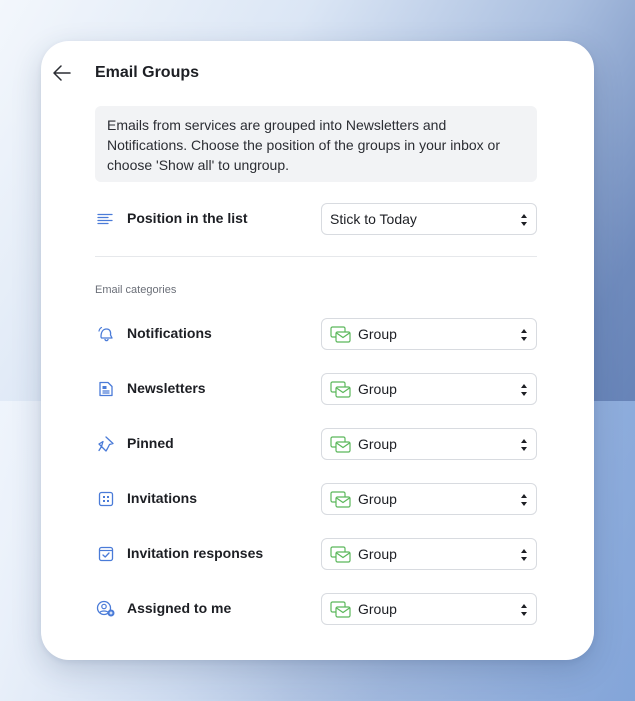 The image size is (635, 701). Describe the element at coordinates (429, 444) in the screenshot. I see `category-select-pinned: Group` at that location.